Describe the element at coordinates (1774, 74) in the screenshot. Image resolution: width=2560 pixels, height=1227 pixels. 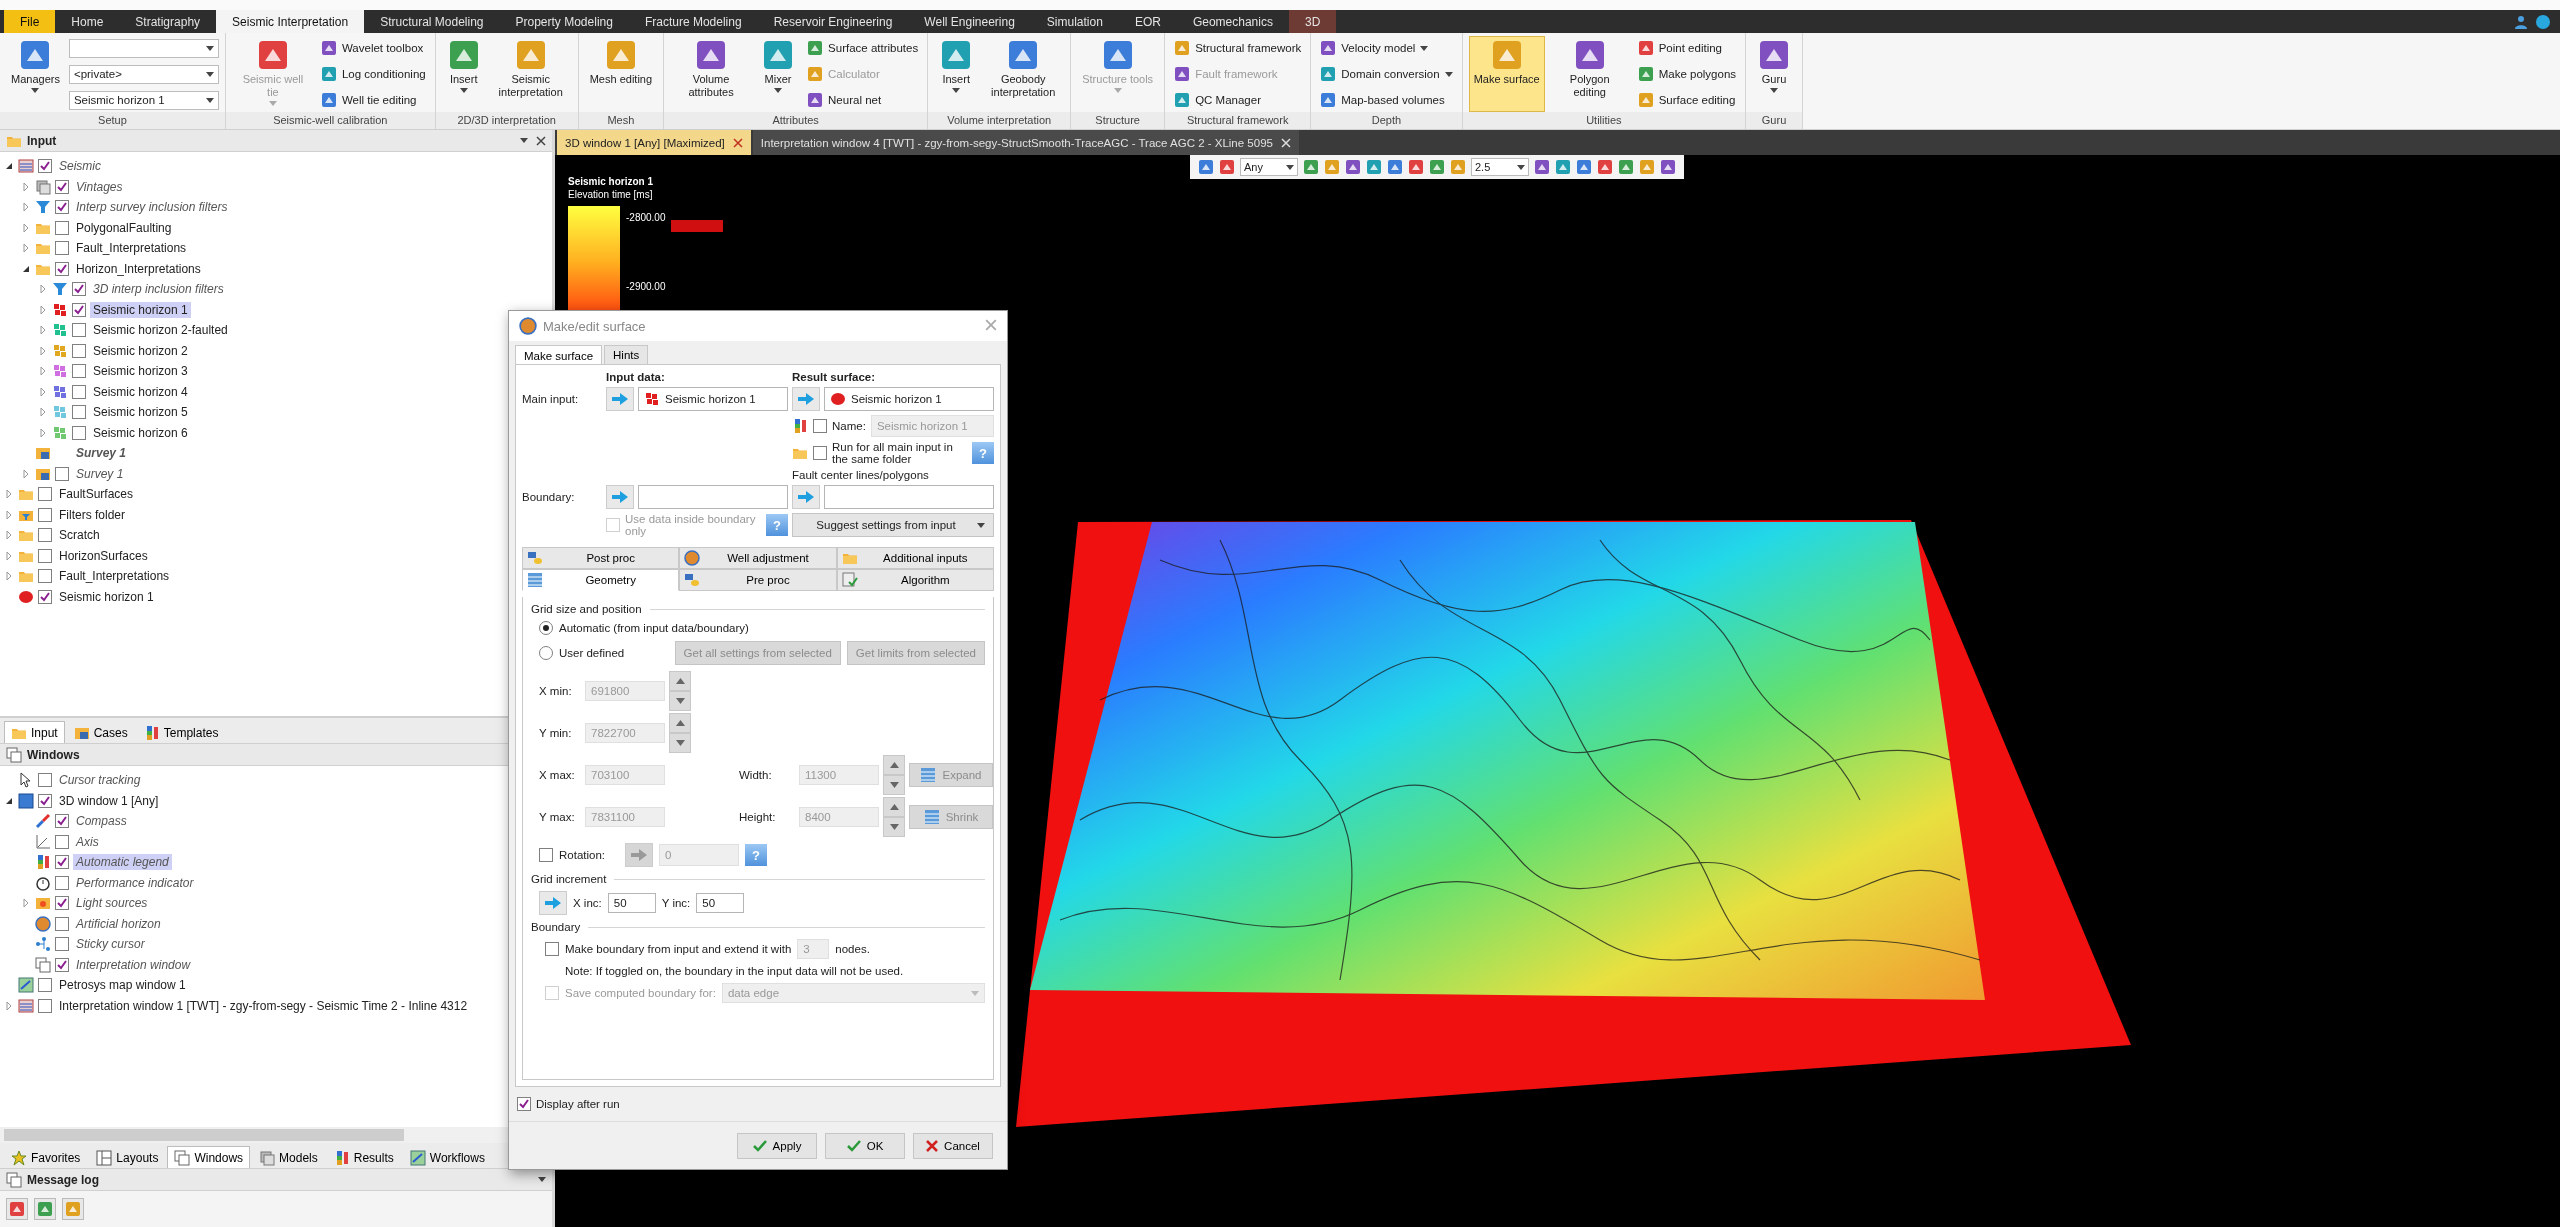
I see `ribbon-button: Guru` at that location.